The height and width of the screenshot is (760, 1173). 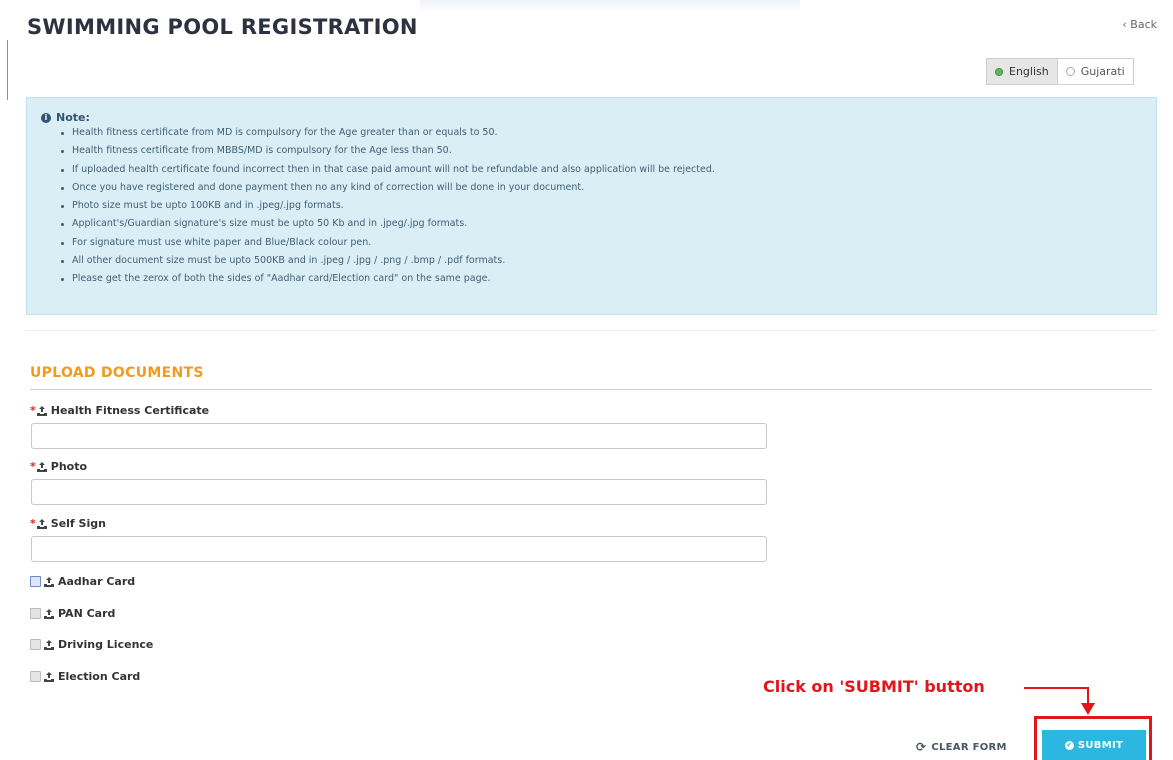 What do you see at coordinates (591, 389) in the screenshot?
I see `section-divider` at bounding box center [591, 389].